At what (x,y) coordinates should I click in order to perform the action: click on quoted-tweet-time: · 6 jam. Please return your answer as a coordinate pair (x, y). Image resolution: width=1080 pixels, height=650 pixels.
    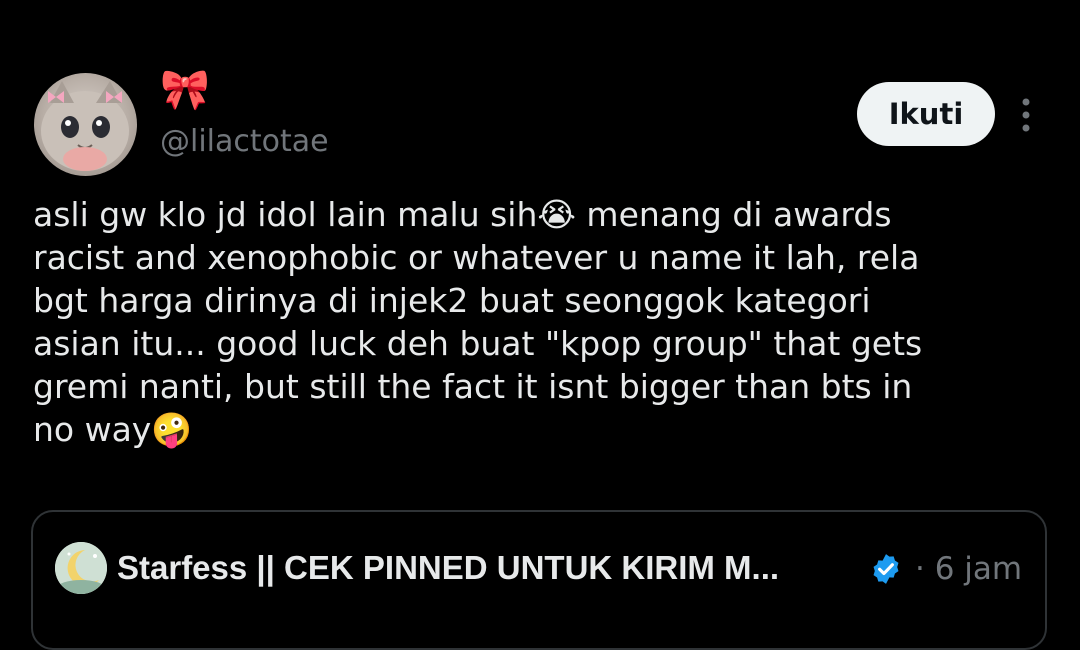
    Looking at the image, I should click on (968, 569).